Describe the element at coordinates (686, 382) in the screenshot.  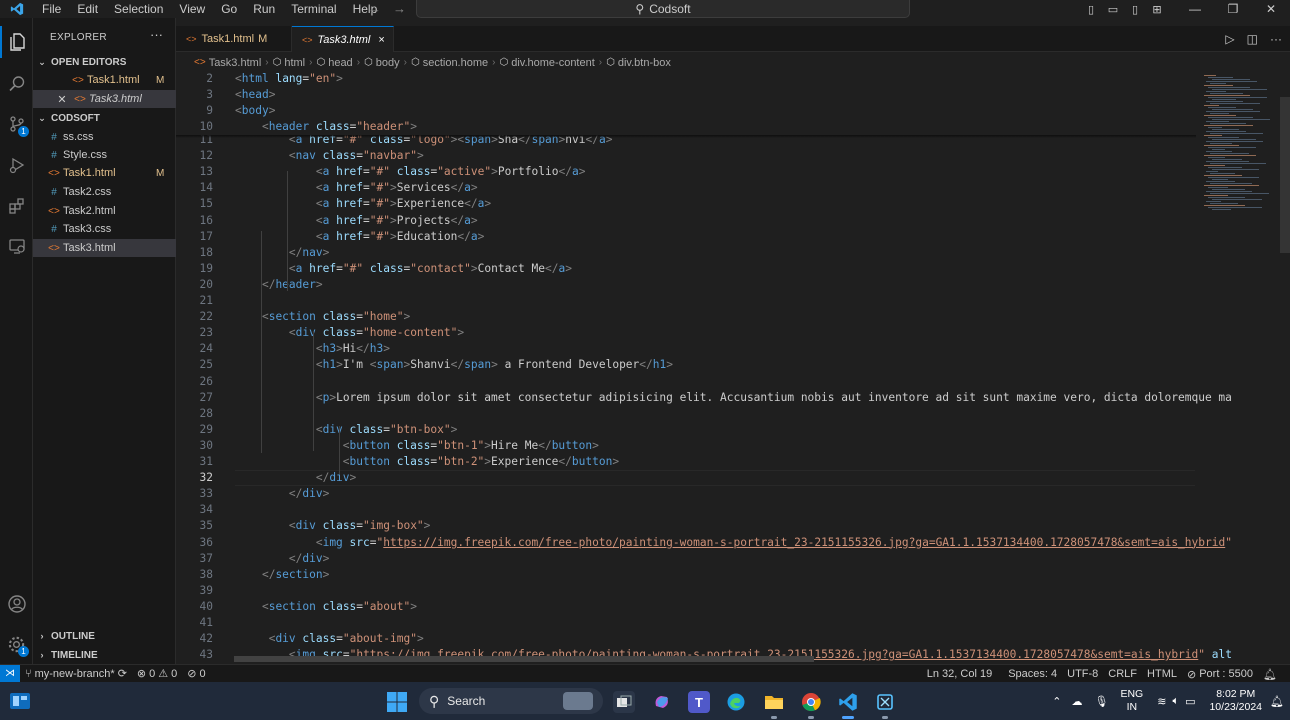
I see `code-line: 26` at that location.